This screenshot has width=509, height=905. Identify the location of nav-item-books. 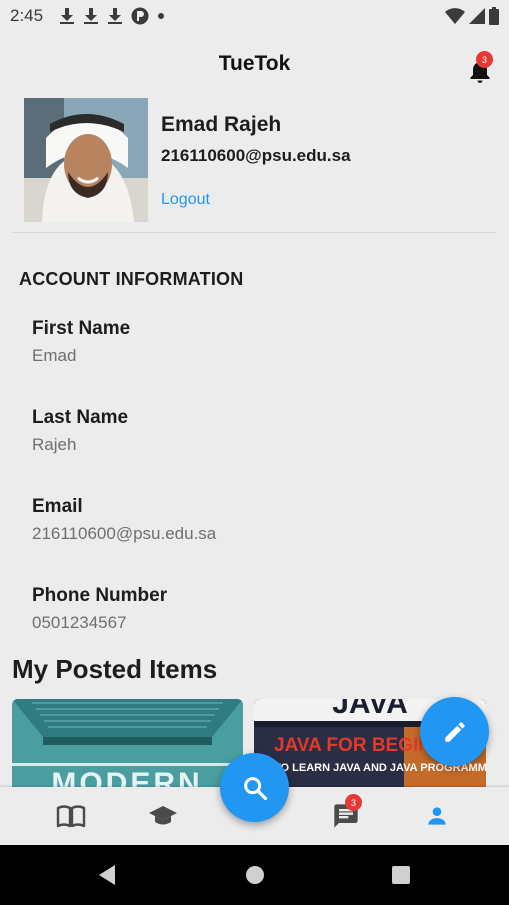
(71, 816).